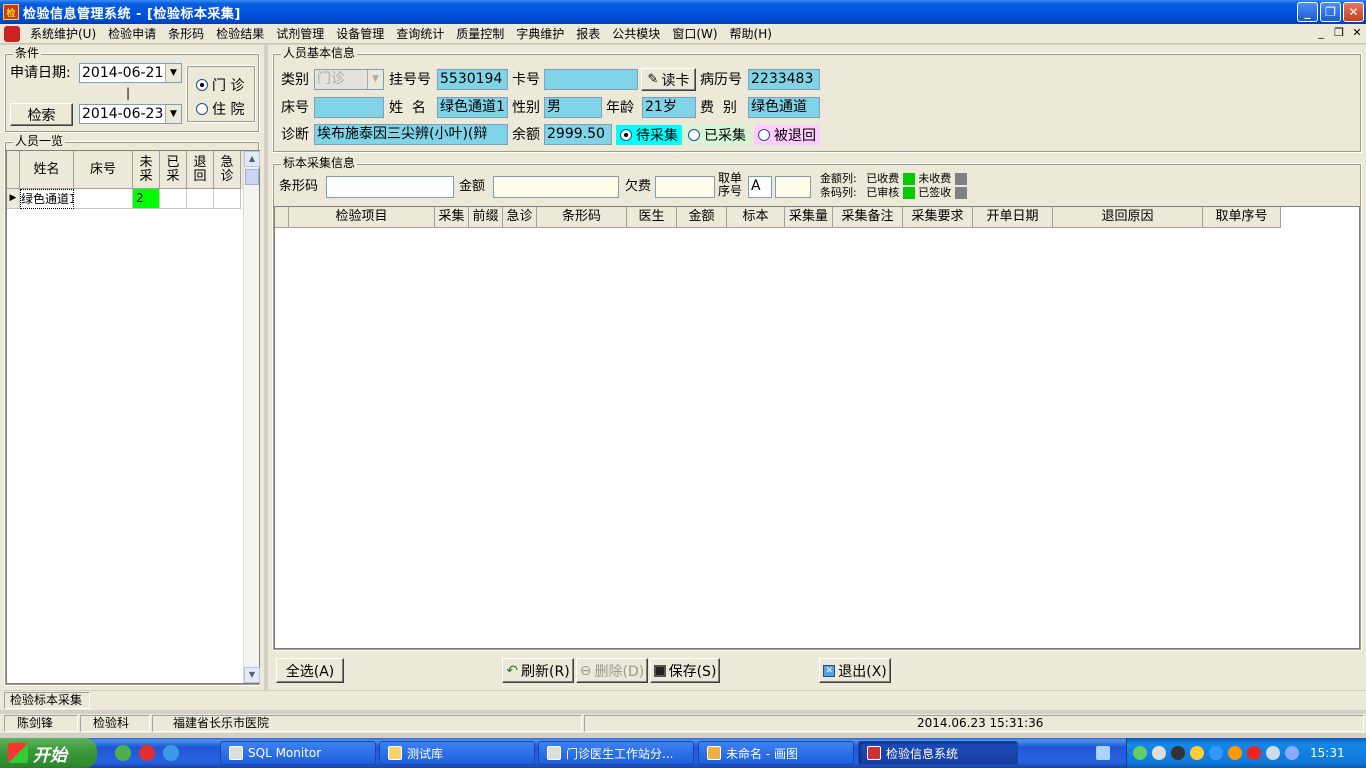 The image size is (1366, 768). Describe the element at coordinates (349, 79) in the screenshot. I see `type-select: 门诊 ▼` at that location.